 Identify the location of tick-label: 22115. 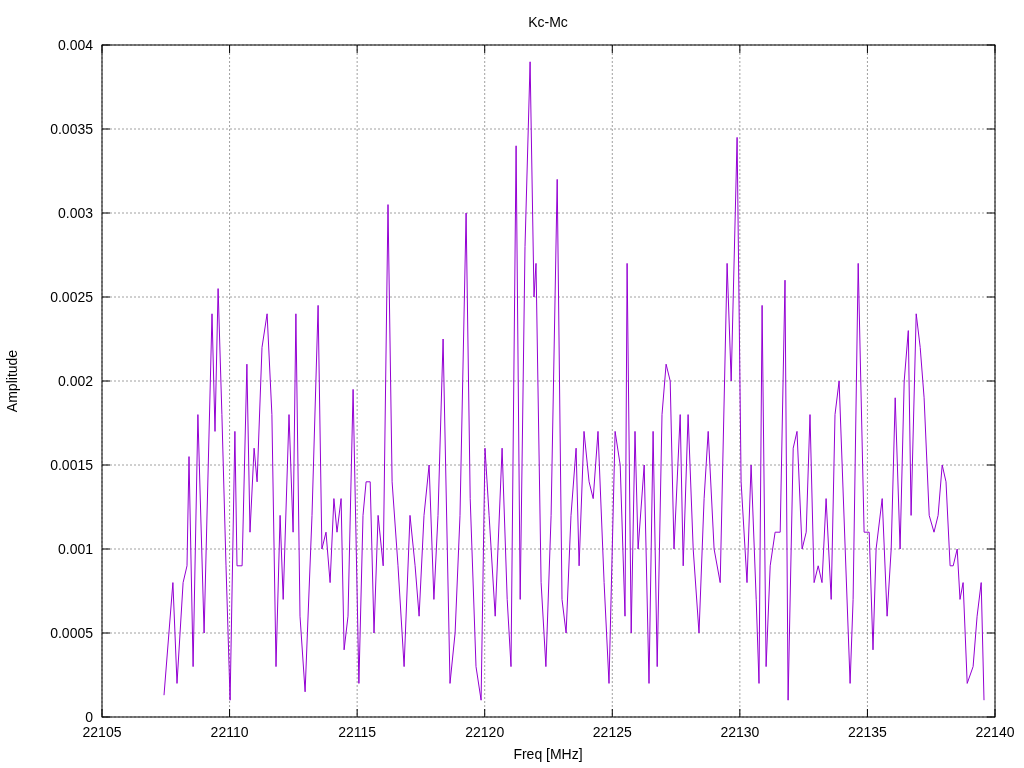
(357, 732).